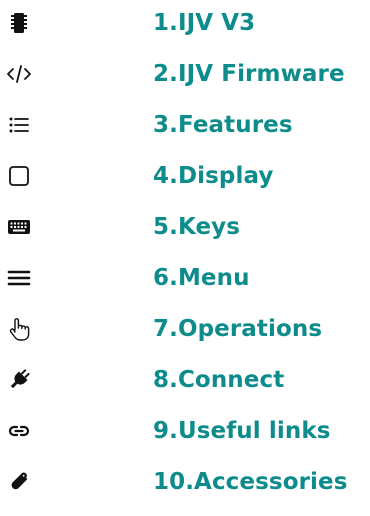 This screenshot has height=516, width=370. I want to click on nav-item-label: 9.Useful links, so click(242, 431).